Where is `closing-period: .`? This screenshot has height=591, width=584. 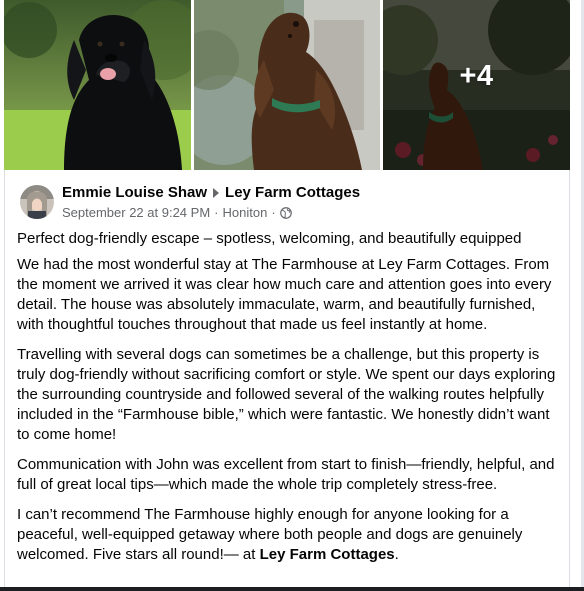 closing-period: . is located at coordinates (396, 554).